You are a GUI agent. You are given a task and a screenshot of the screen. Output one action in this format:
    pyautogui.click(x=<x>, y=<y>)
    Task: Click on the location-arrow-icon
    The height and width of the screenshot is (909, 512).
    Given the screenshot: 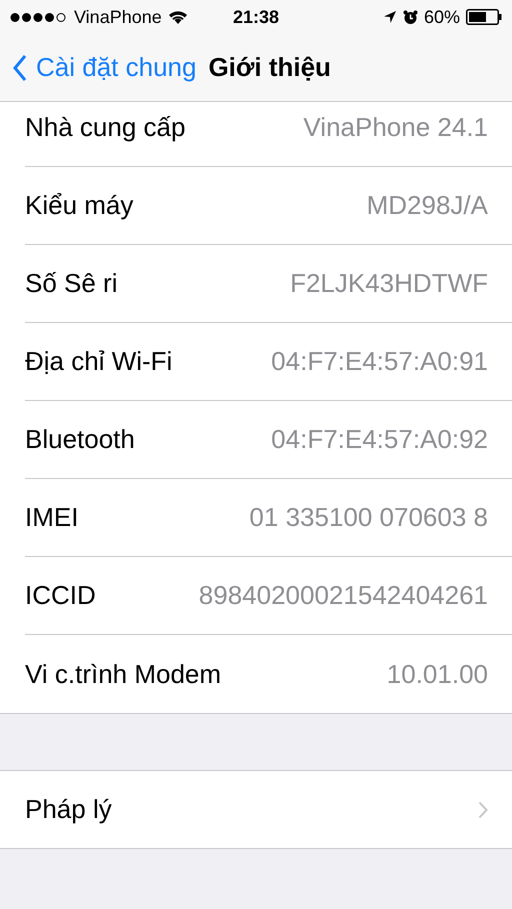 What is the action you would take?
    pyautogui.click(x=389, y=17)
    